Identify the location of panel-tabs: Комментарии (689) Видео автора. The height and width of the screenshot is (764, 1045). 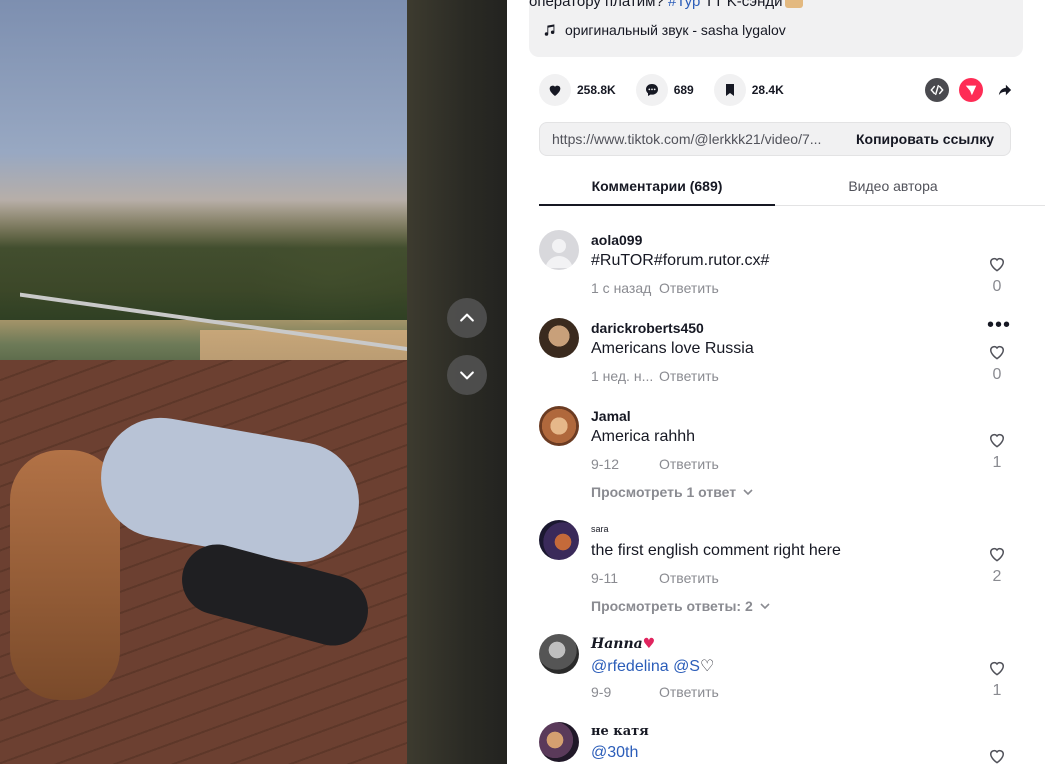
(792, 187).